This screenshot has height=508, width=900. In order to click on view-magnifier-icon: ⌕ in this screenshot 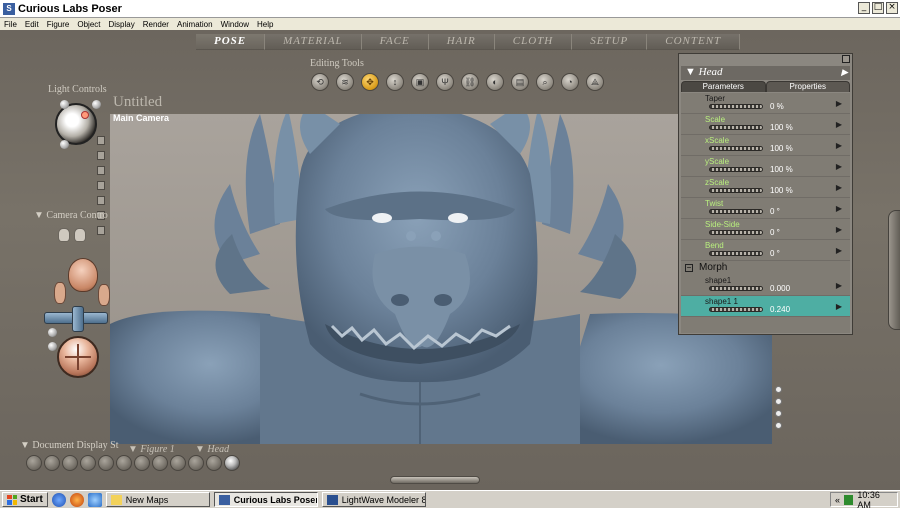, I will do `click(545, 82)`.